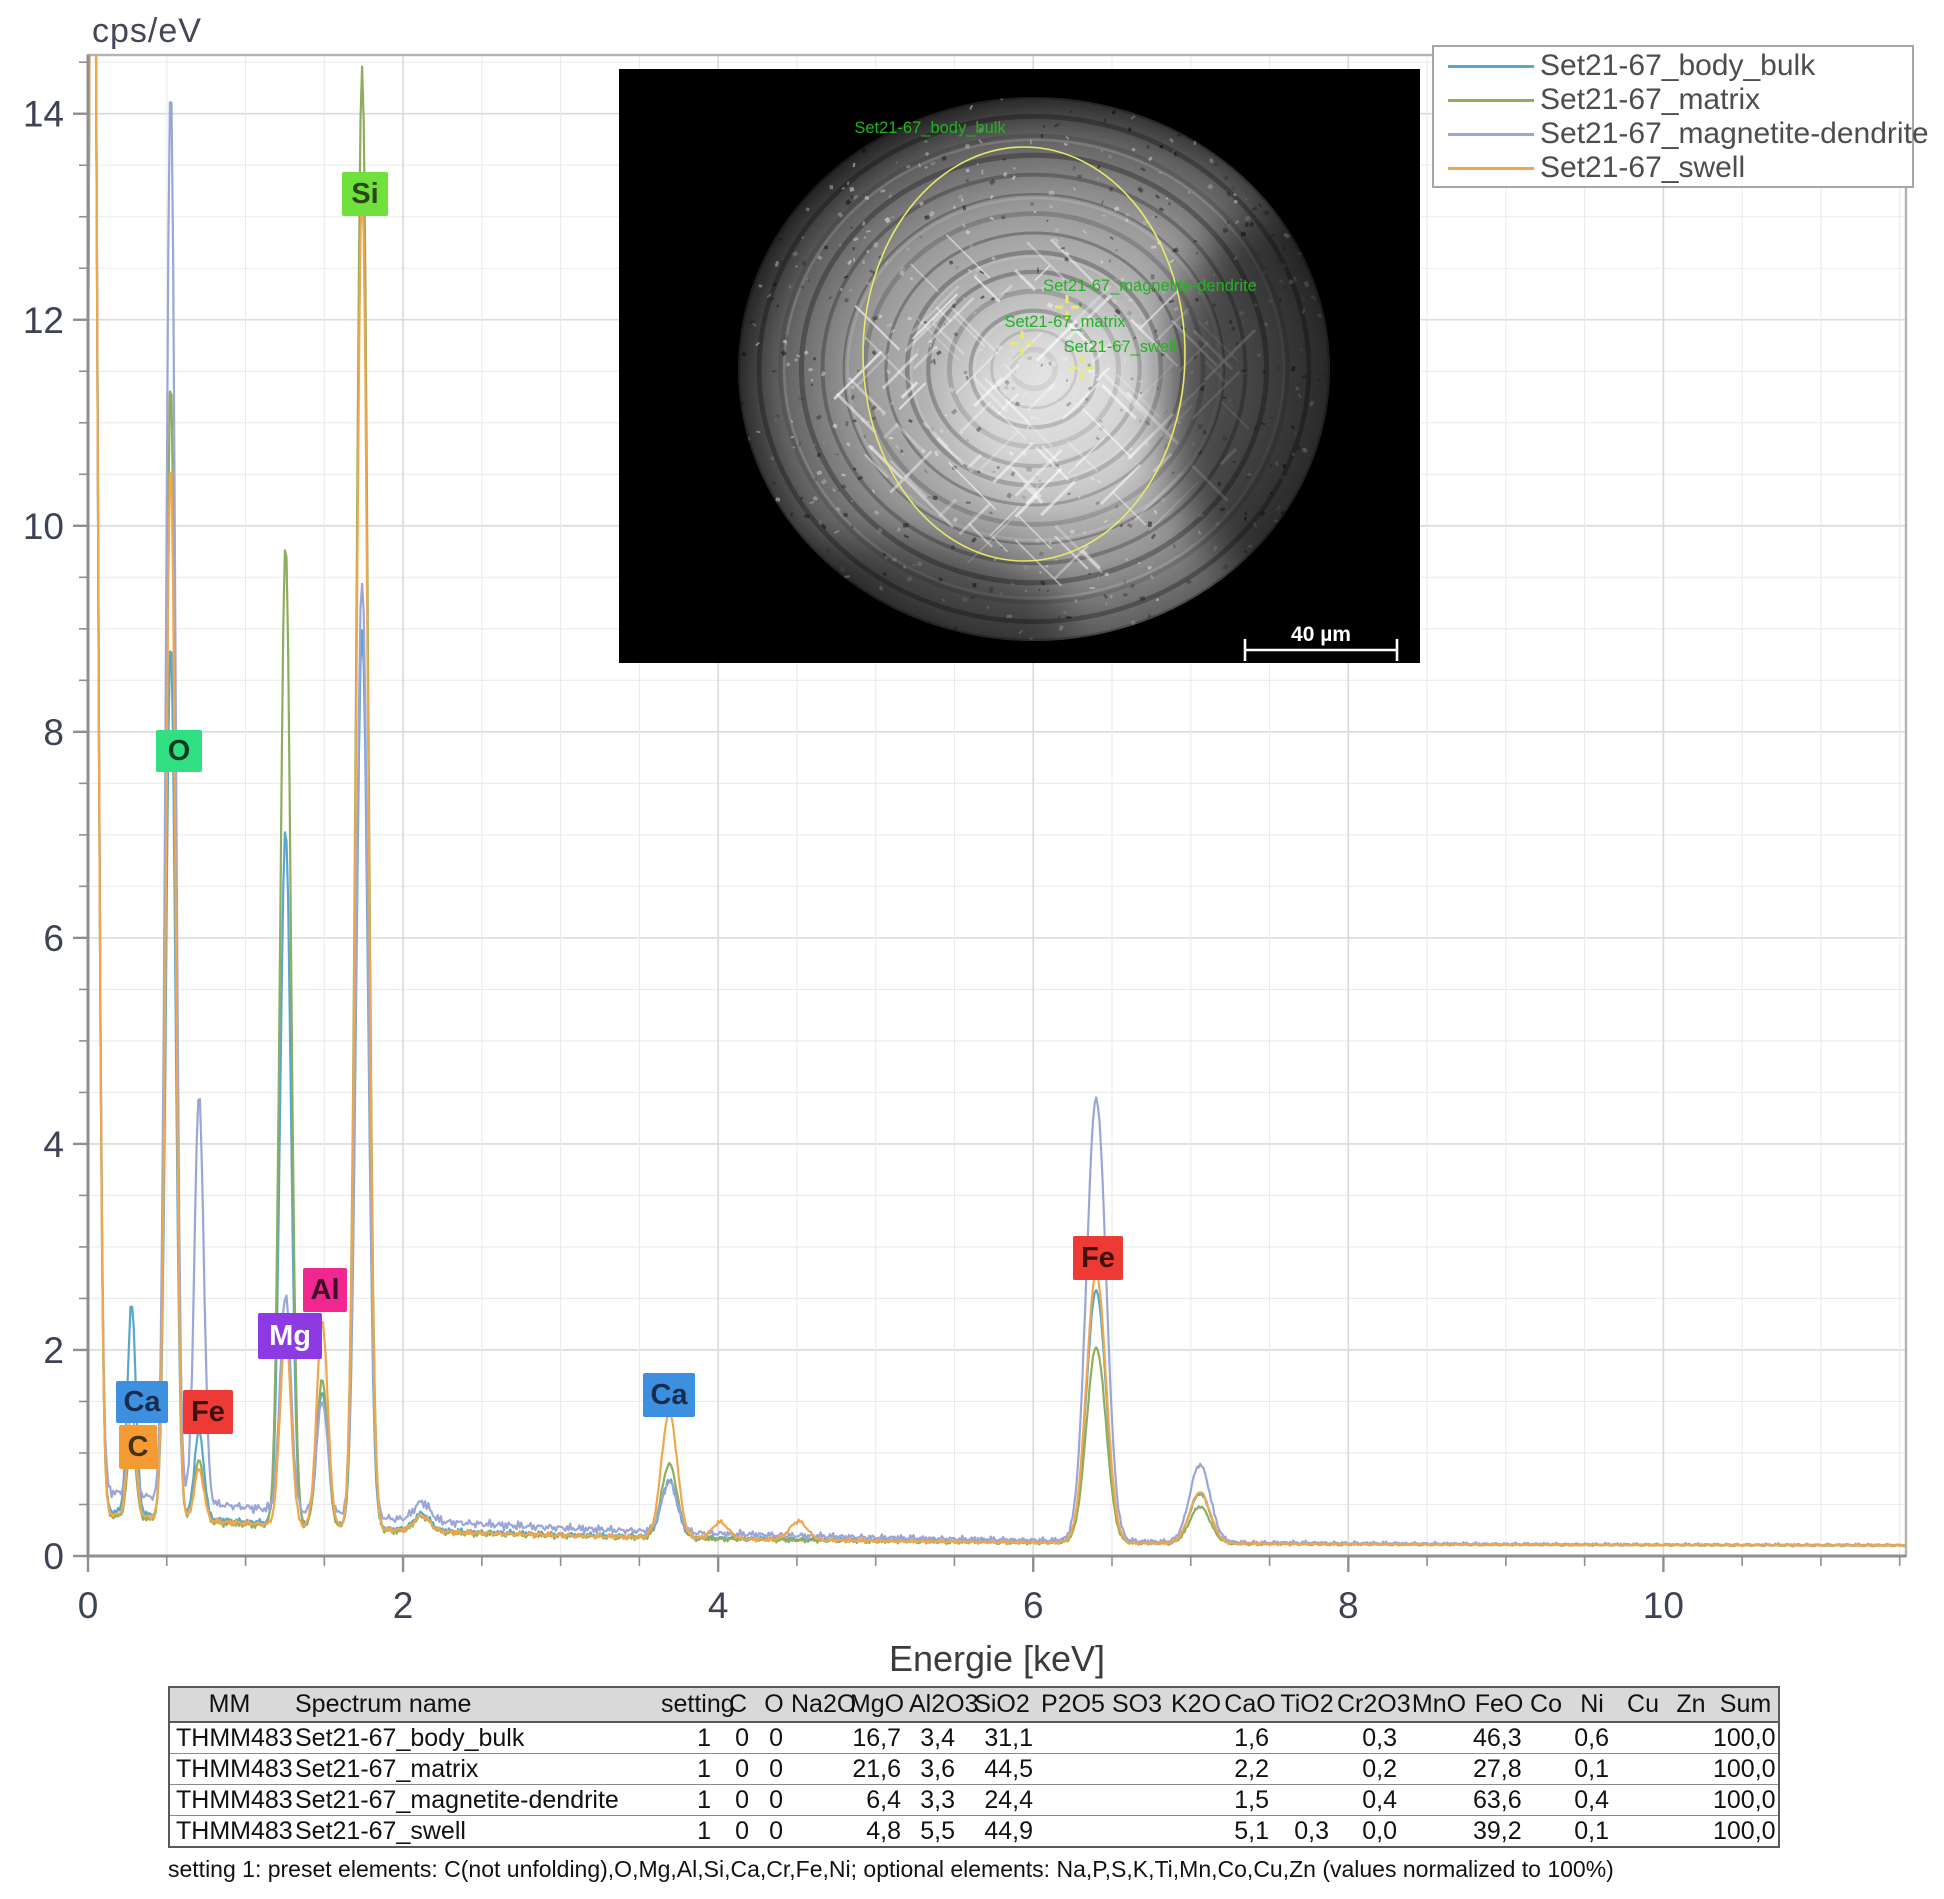 Image resolution: width=1944 pixels, height=1899 pixels. What do you see at coordinates (1002, 1769) in the screenshot?
I see `table-cell: 44,5` at bounding box center [1002, 1769].